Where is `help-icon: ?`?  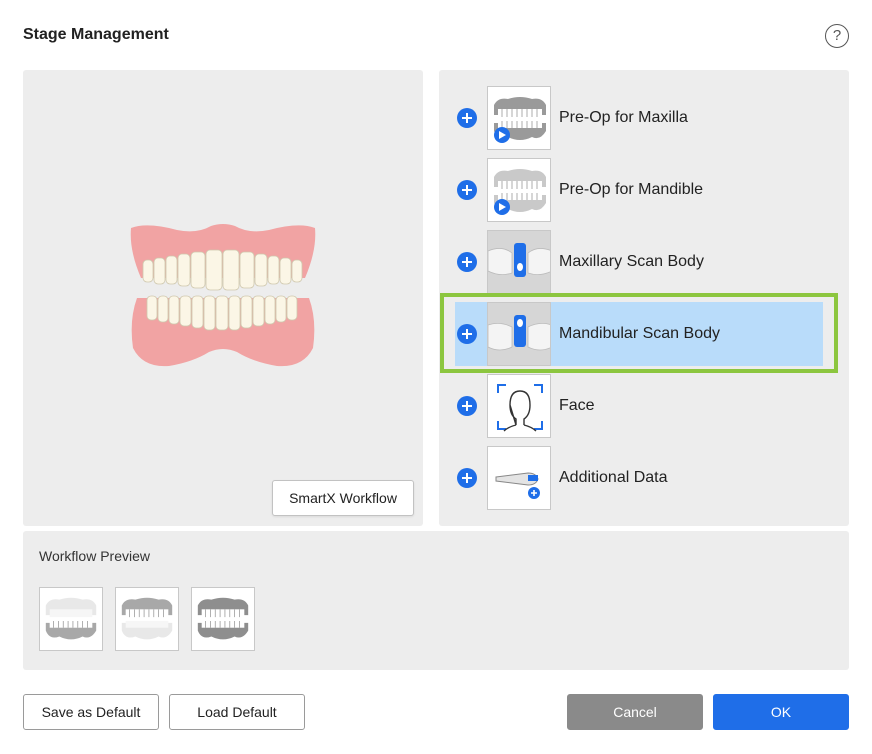
help-icon: ? is located at coordinates (837, 36).